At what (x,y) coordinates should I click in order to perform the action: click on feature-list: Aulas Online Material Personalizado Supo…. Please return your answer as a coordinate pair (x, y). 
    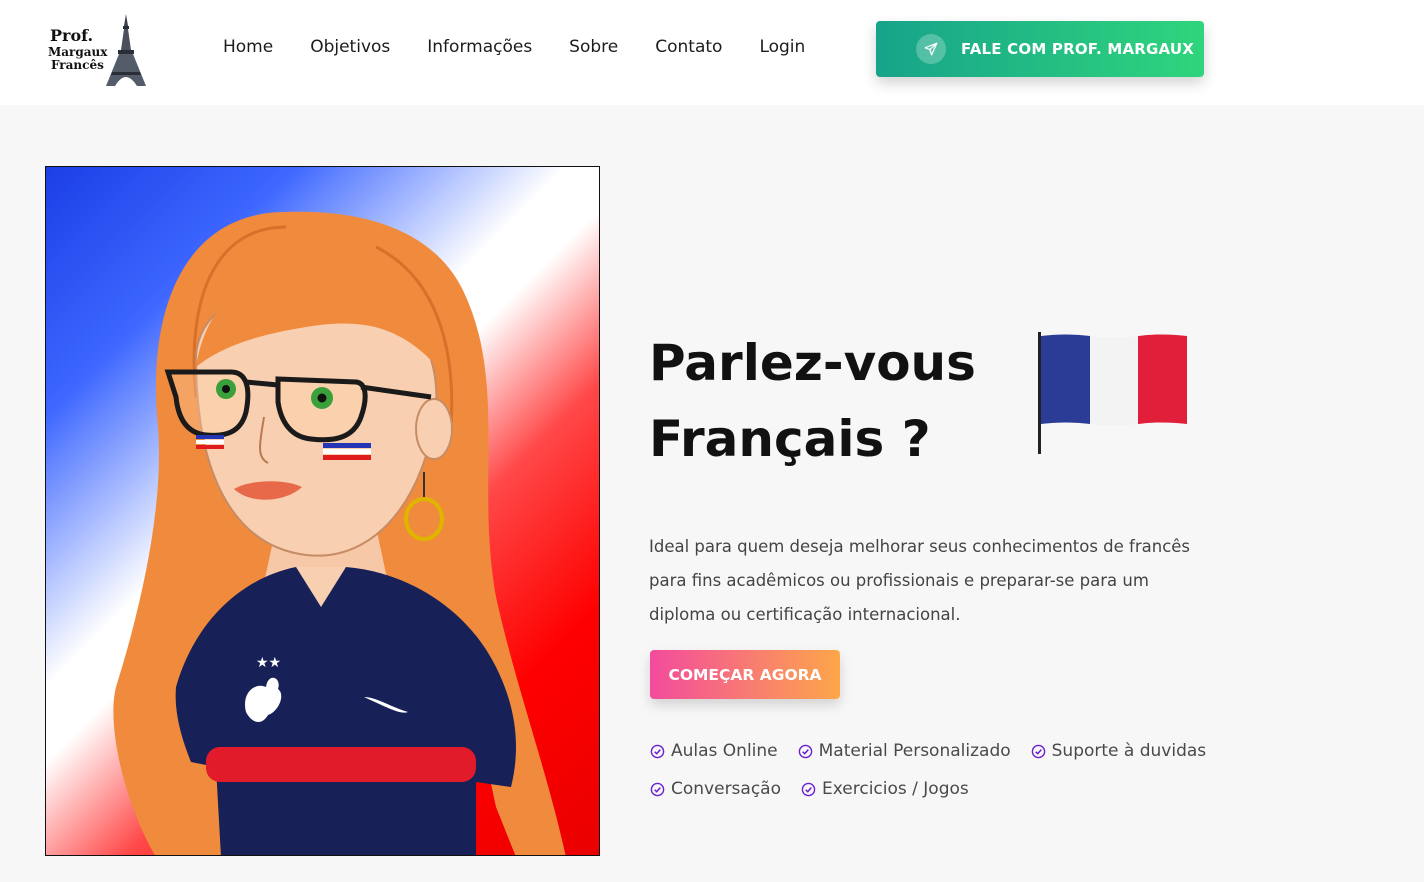
    Looking at the image, I should click on (940, 770).